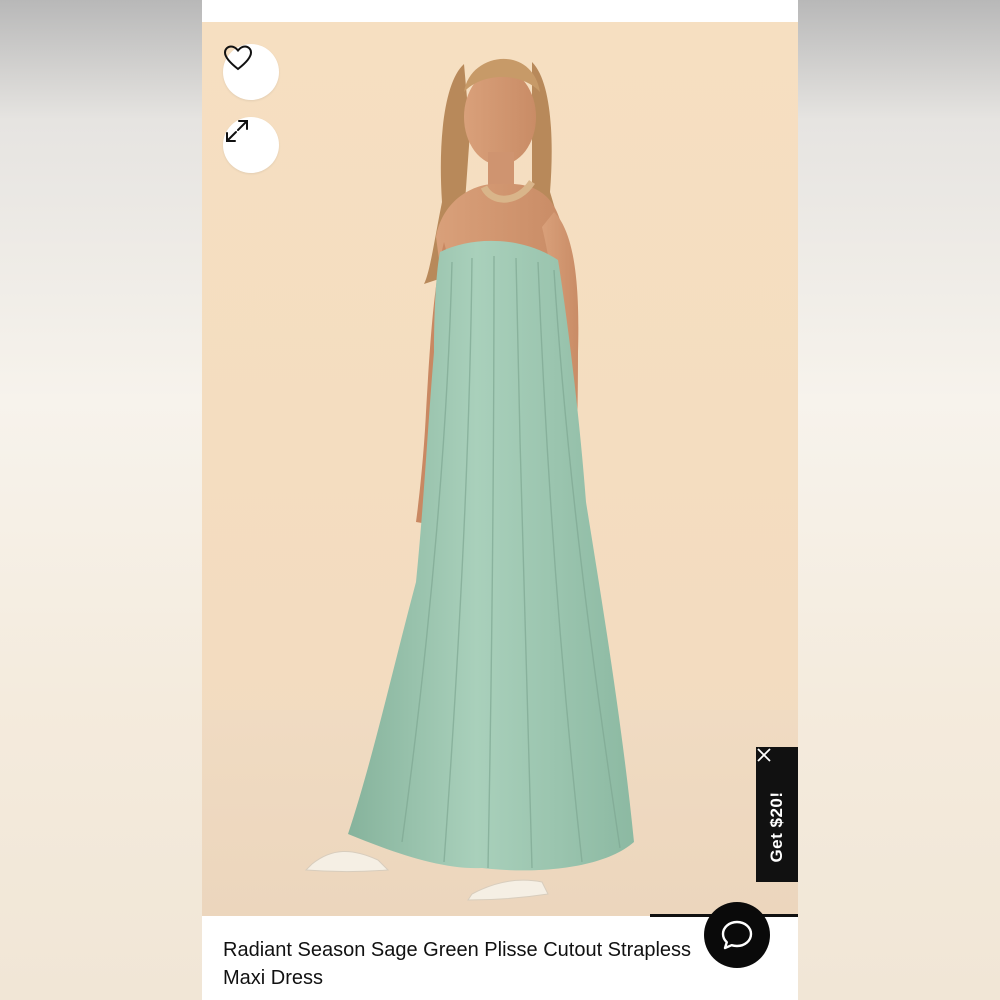 The width and height of the screenshot is (1000, 1000). What do you see at coordinates (251, 145) in the screenshot?
I see `expand-image-button` at bounding box center [251, 145].